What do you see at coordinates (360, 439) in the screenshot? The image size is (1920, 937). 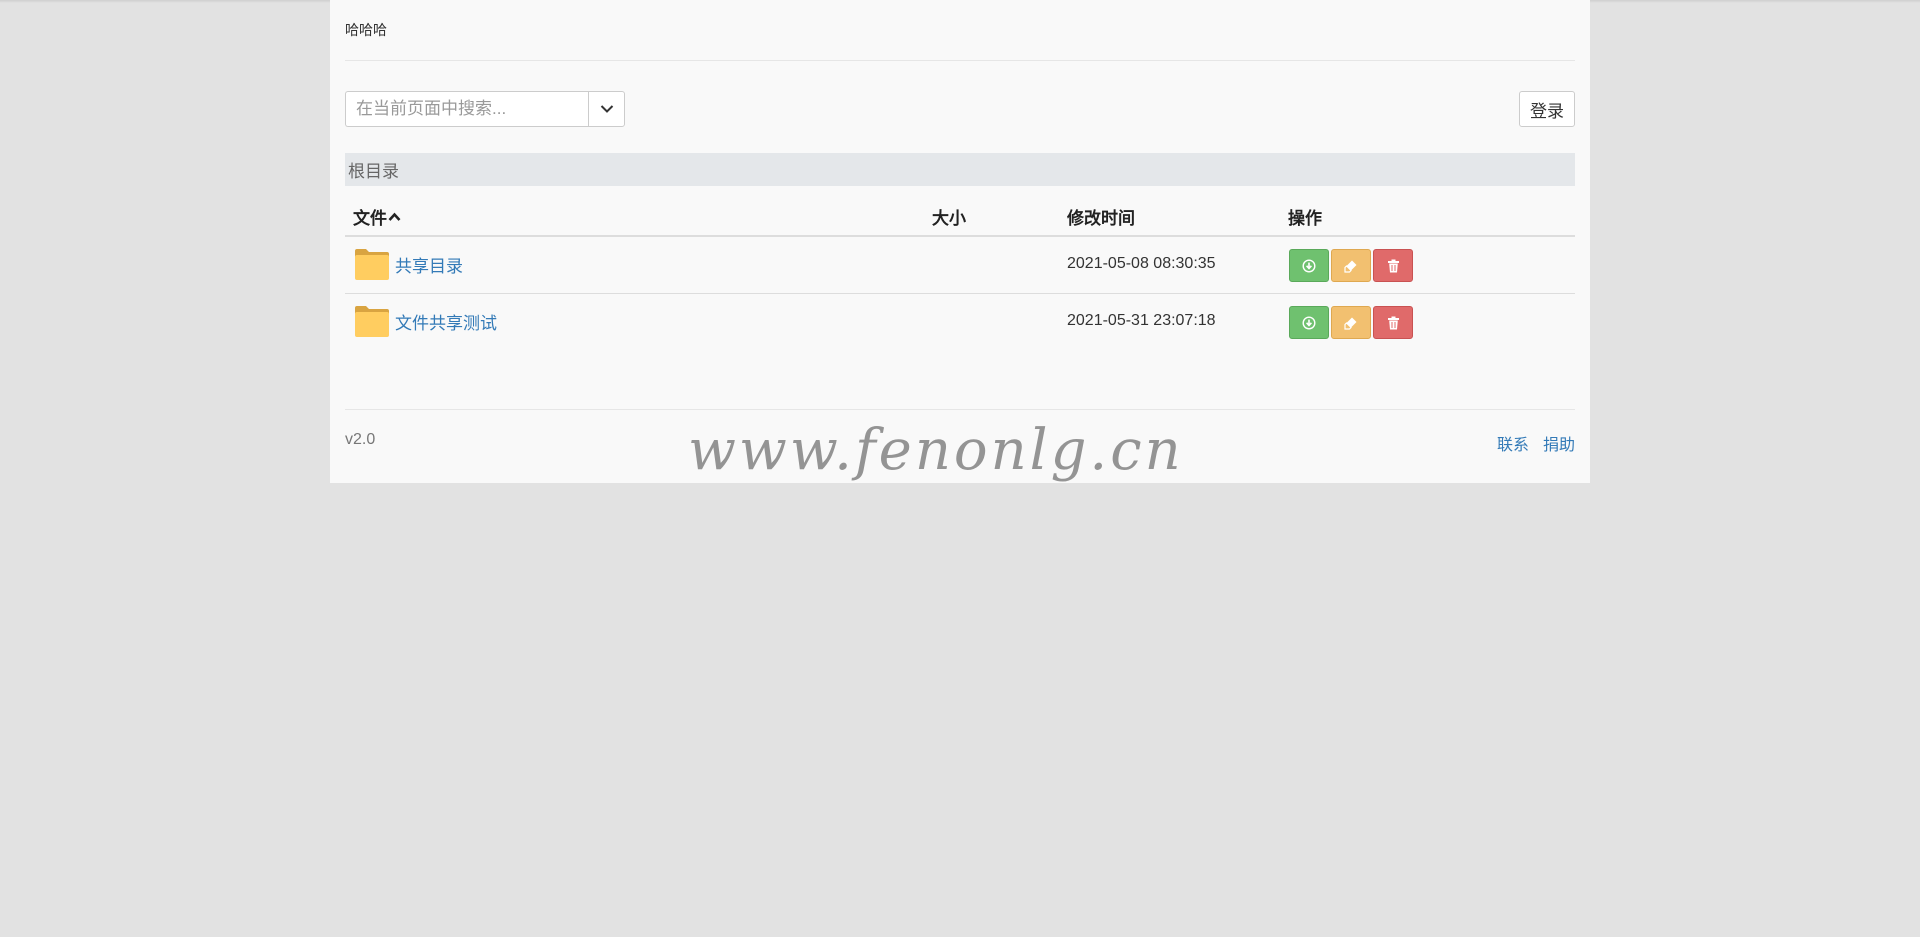 I see `version-label: v2.0` at bounding box center [360, 439].